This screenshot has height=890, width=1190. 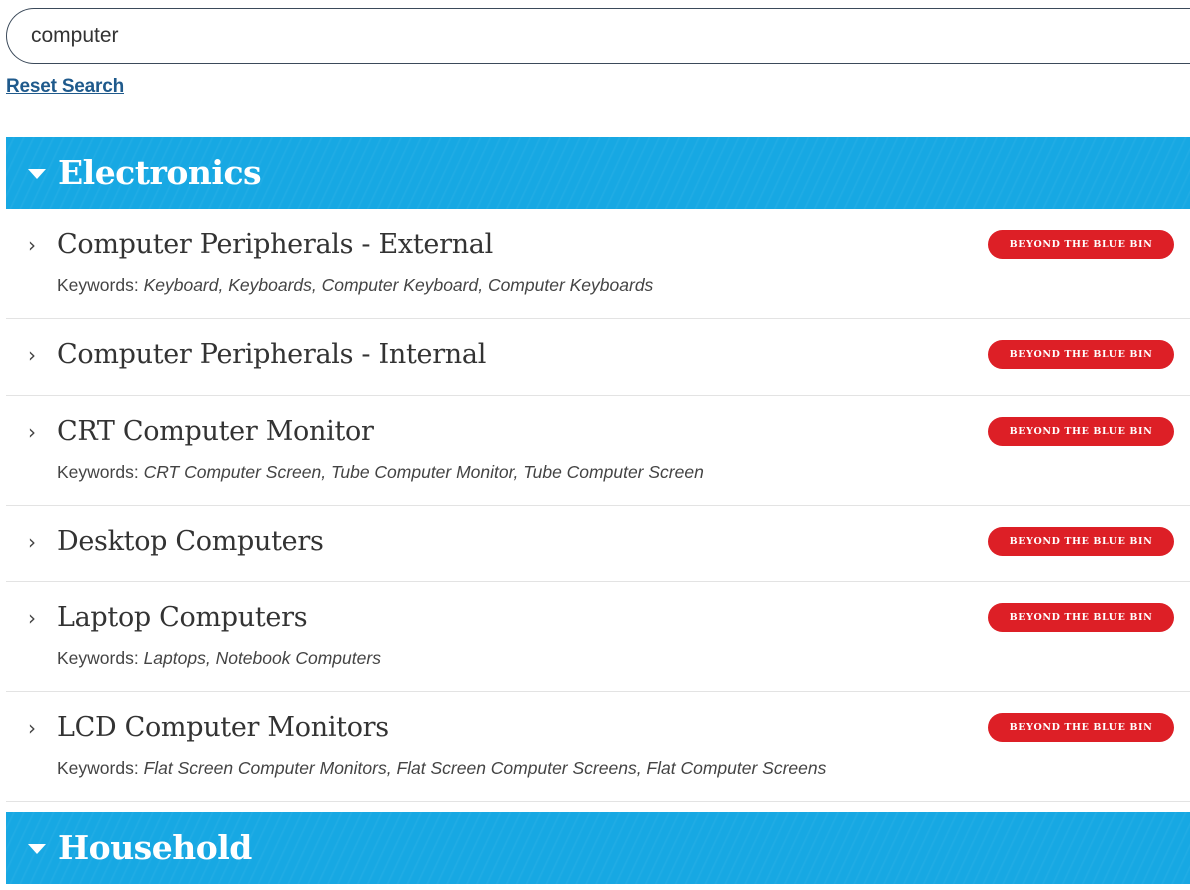 I want to click on item-name: LCD Computer Monitors, so click(x=223, y=728).